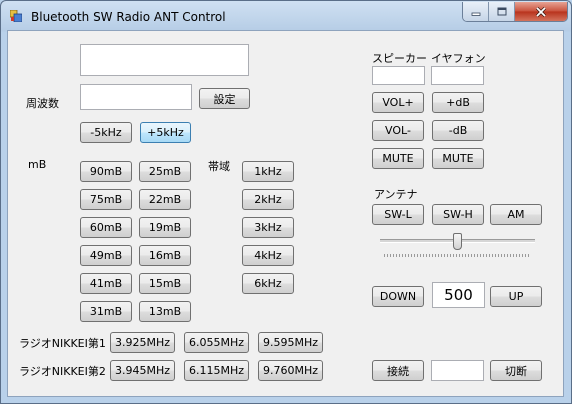 The image size is (572, 404). Describe the element at coordinates (224, 98) in the screenshot. I see `set-frequency-button: 設定` at that location.